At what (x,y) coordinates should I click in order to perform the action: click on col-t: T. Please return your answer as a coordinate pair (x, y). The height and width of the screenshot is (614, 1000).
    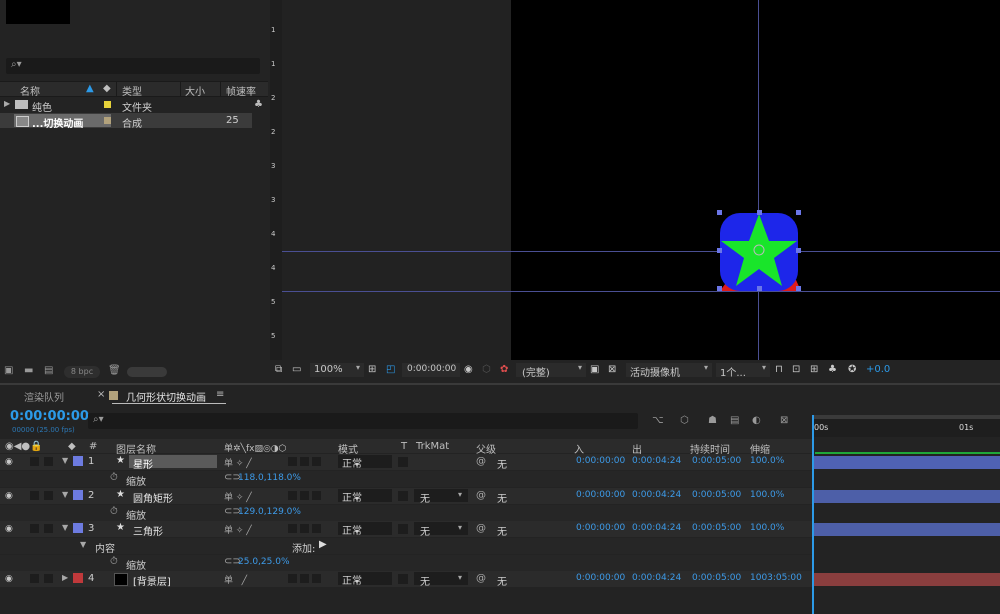
    Looking at the image, I should click on (404, 446).